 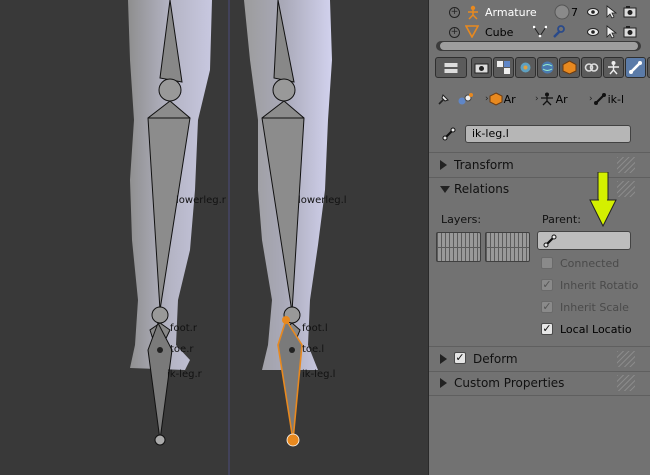 I want to click on mesh-icon, so click(x=472, y=31).